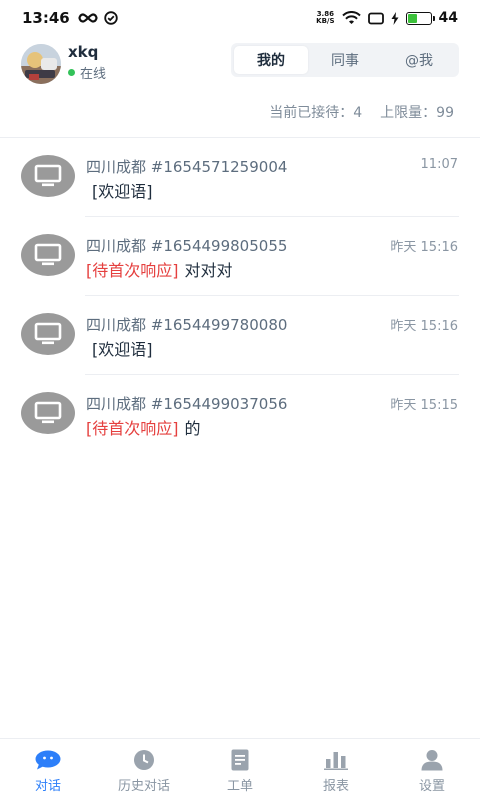 This screenshot has width=480, height=800. What do you see at coordinates (187, 404) in the screenshot?
I see `conversation-title: 四川成都 #1654499037056` at bounding box center [187, 404].